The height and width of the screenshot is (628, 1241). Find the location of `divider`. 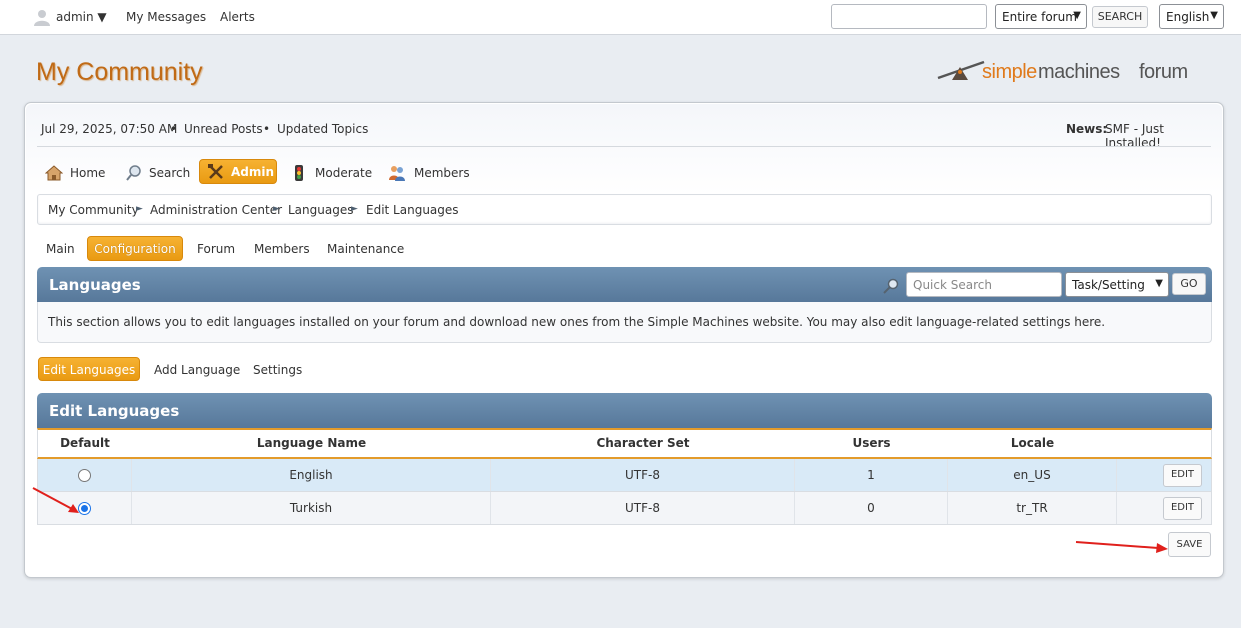

divider is located at coordinates (624, 146).